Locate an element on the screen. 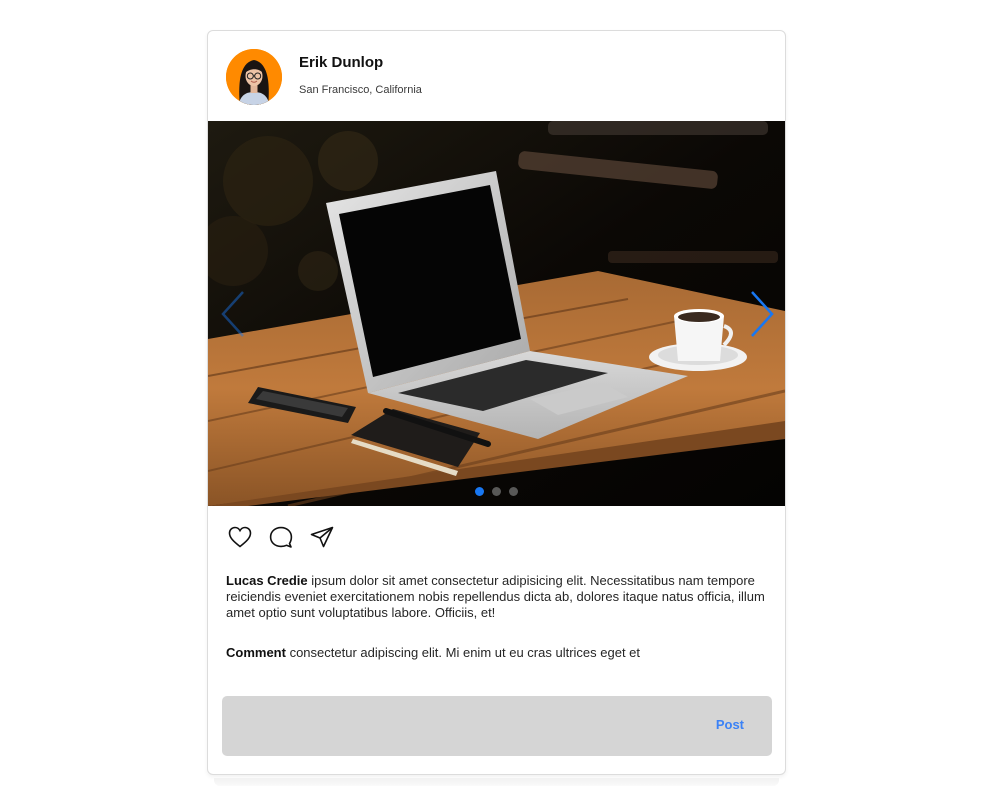 The width and height of the screenshot is (1000, 800). card-shadow is located at coordinates (496, 782).